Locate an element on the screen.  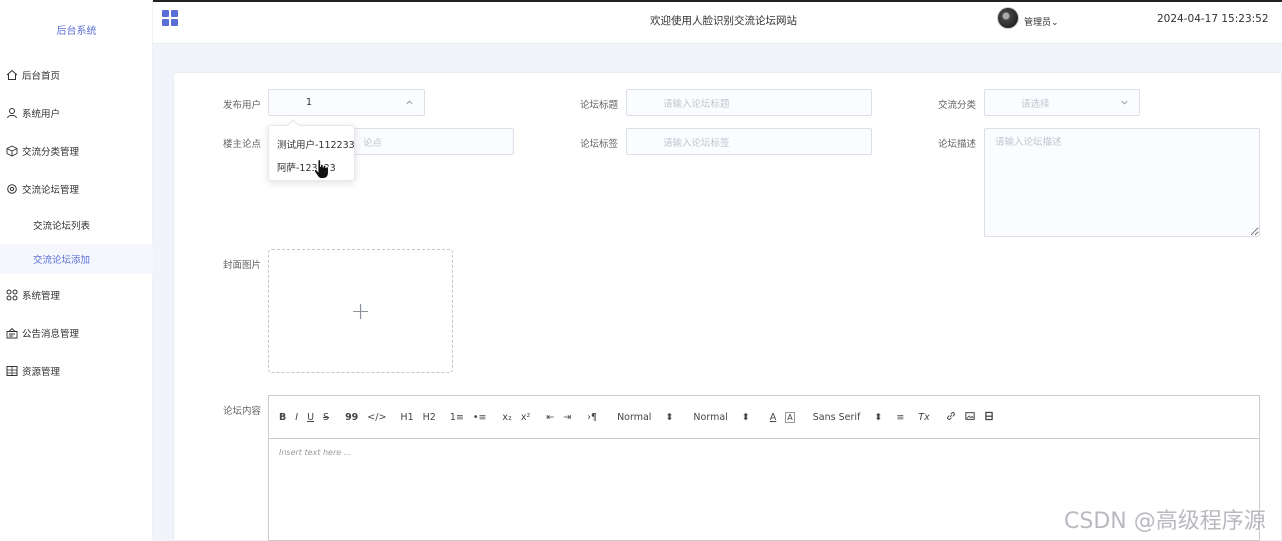
link-icon is located at coordinates (950, 416).